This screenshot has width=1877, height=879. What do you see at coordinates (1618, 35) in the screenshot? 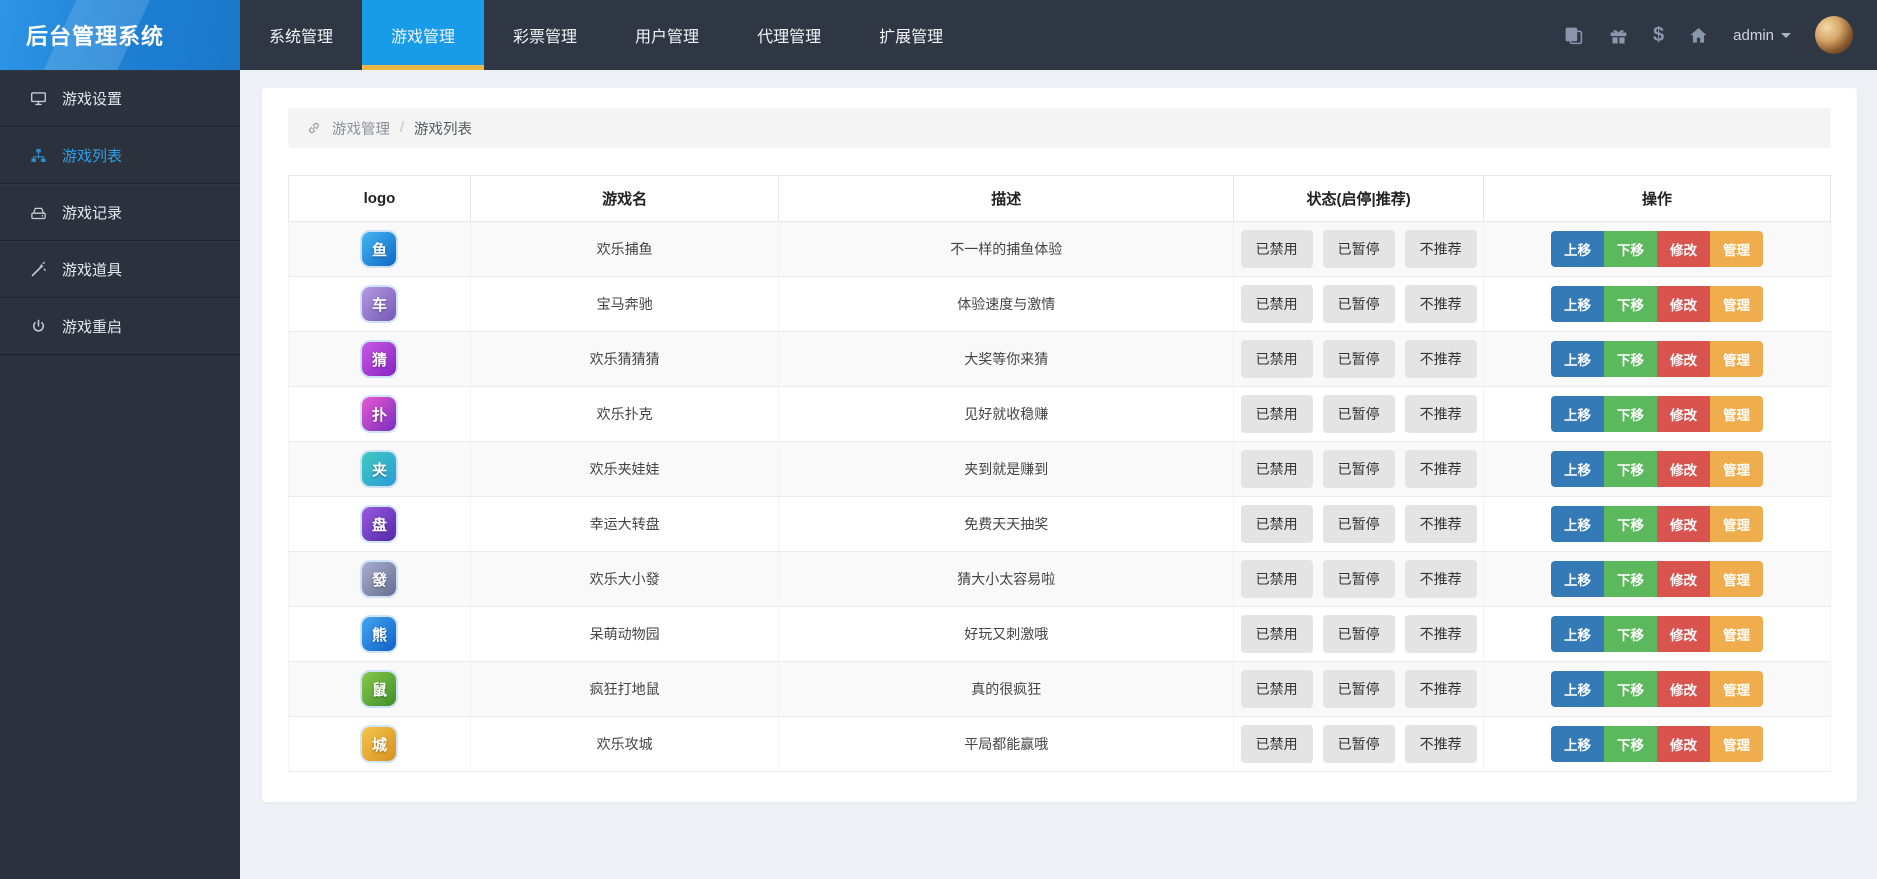
I see `gift-icon` at bounding box center [1618, 35].